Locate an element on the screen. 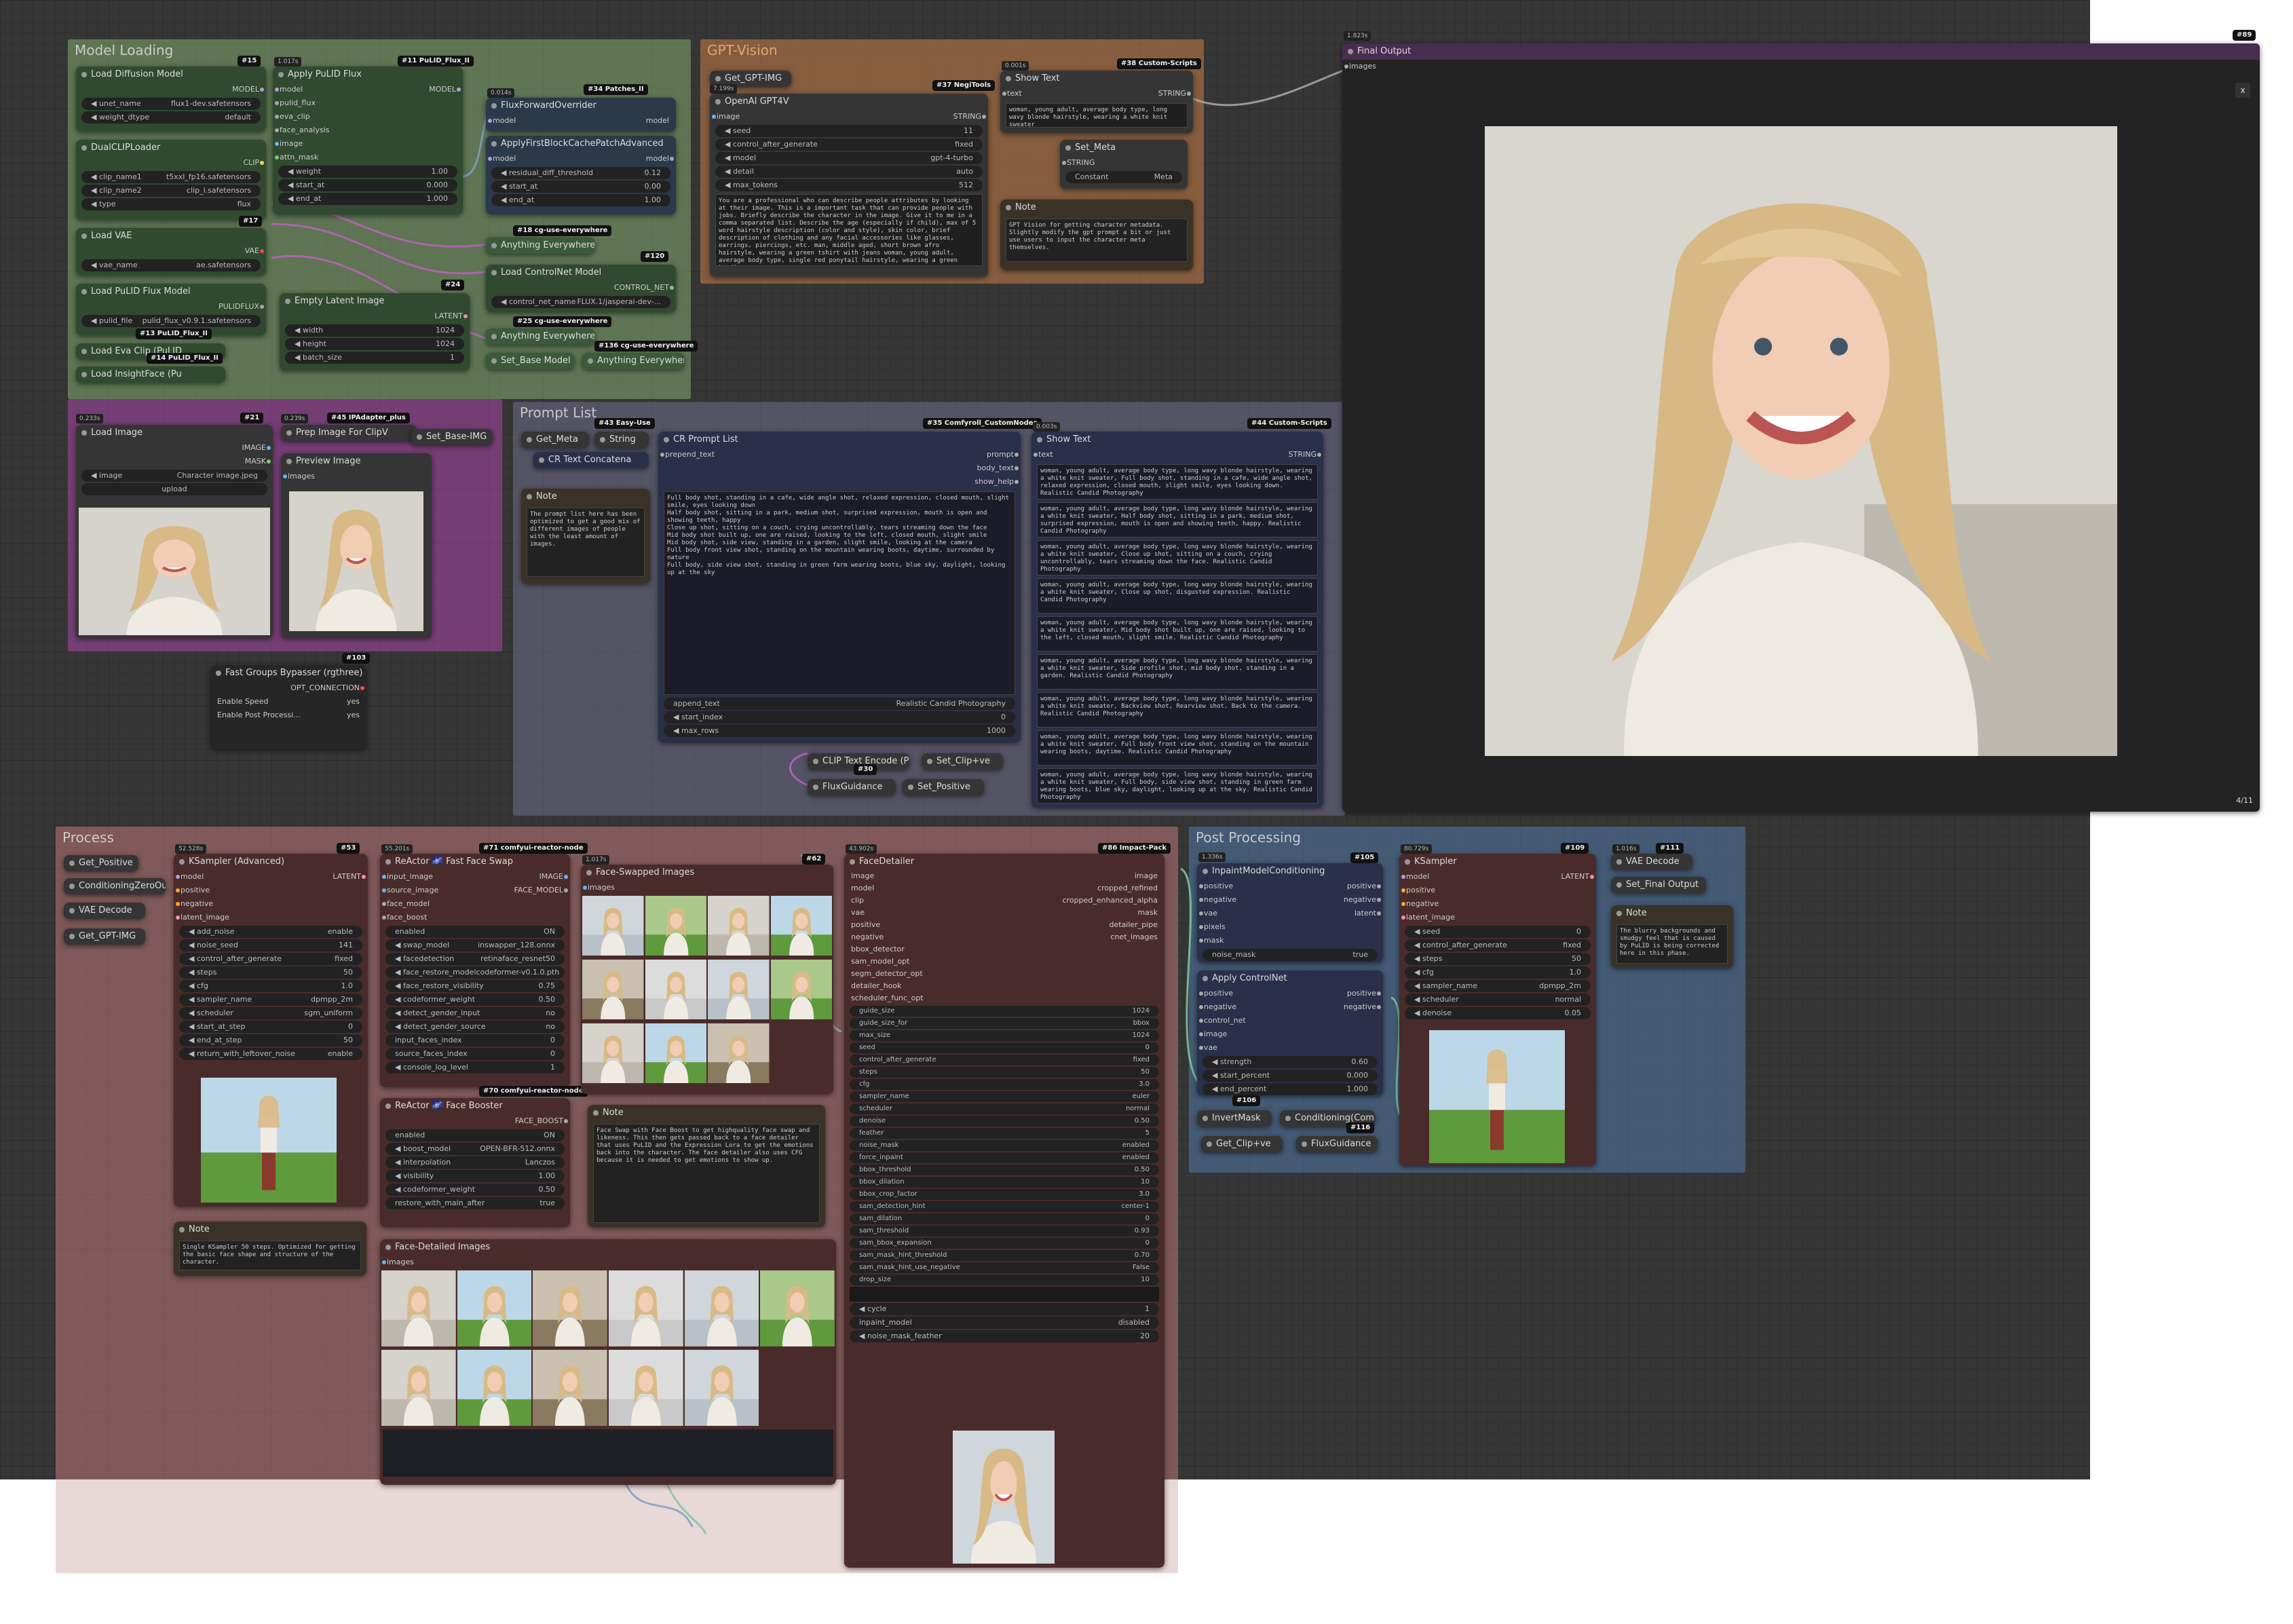 The height and width of the screenshot is (1624, 2293). noise-mask-widget: noise_mask true is located at coordinates (1290, 955).